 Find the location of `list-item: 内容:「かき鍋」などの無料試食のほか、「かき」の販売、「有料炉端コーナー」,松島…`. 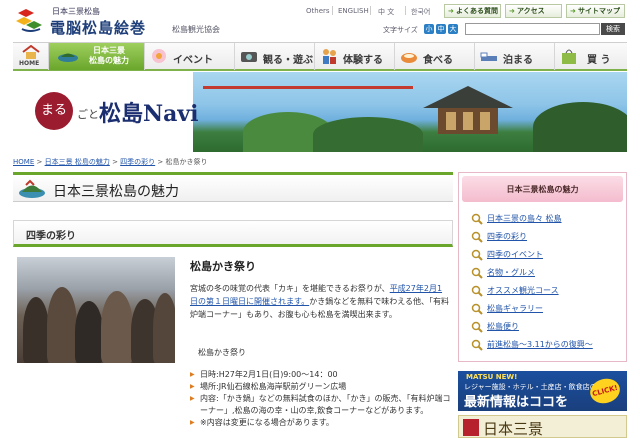

list-item: 内容:「かき鍋」などの無料試食のほか、「かき」の販売、「有料炉端コーナー」,松島… is located at coordinates (321, 405).